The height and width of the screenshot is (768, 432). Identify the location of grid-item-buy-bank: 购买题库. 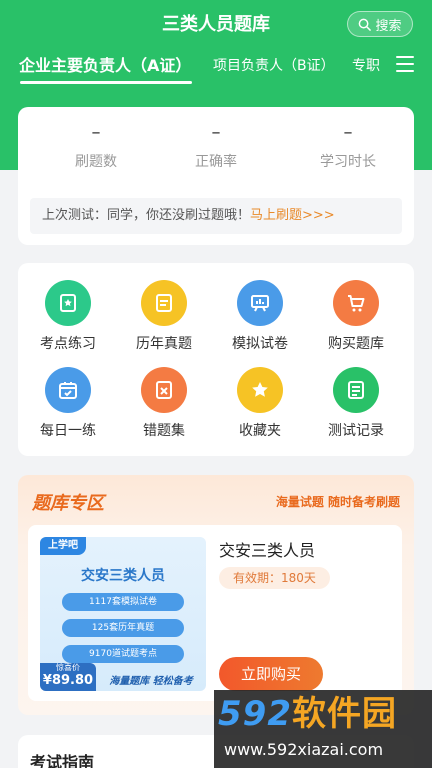
(356, 316).